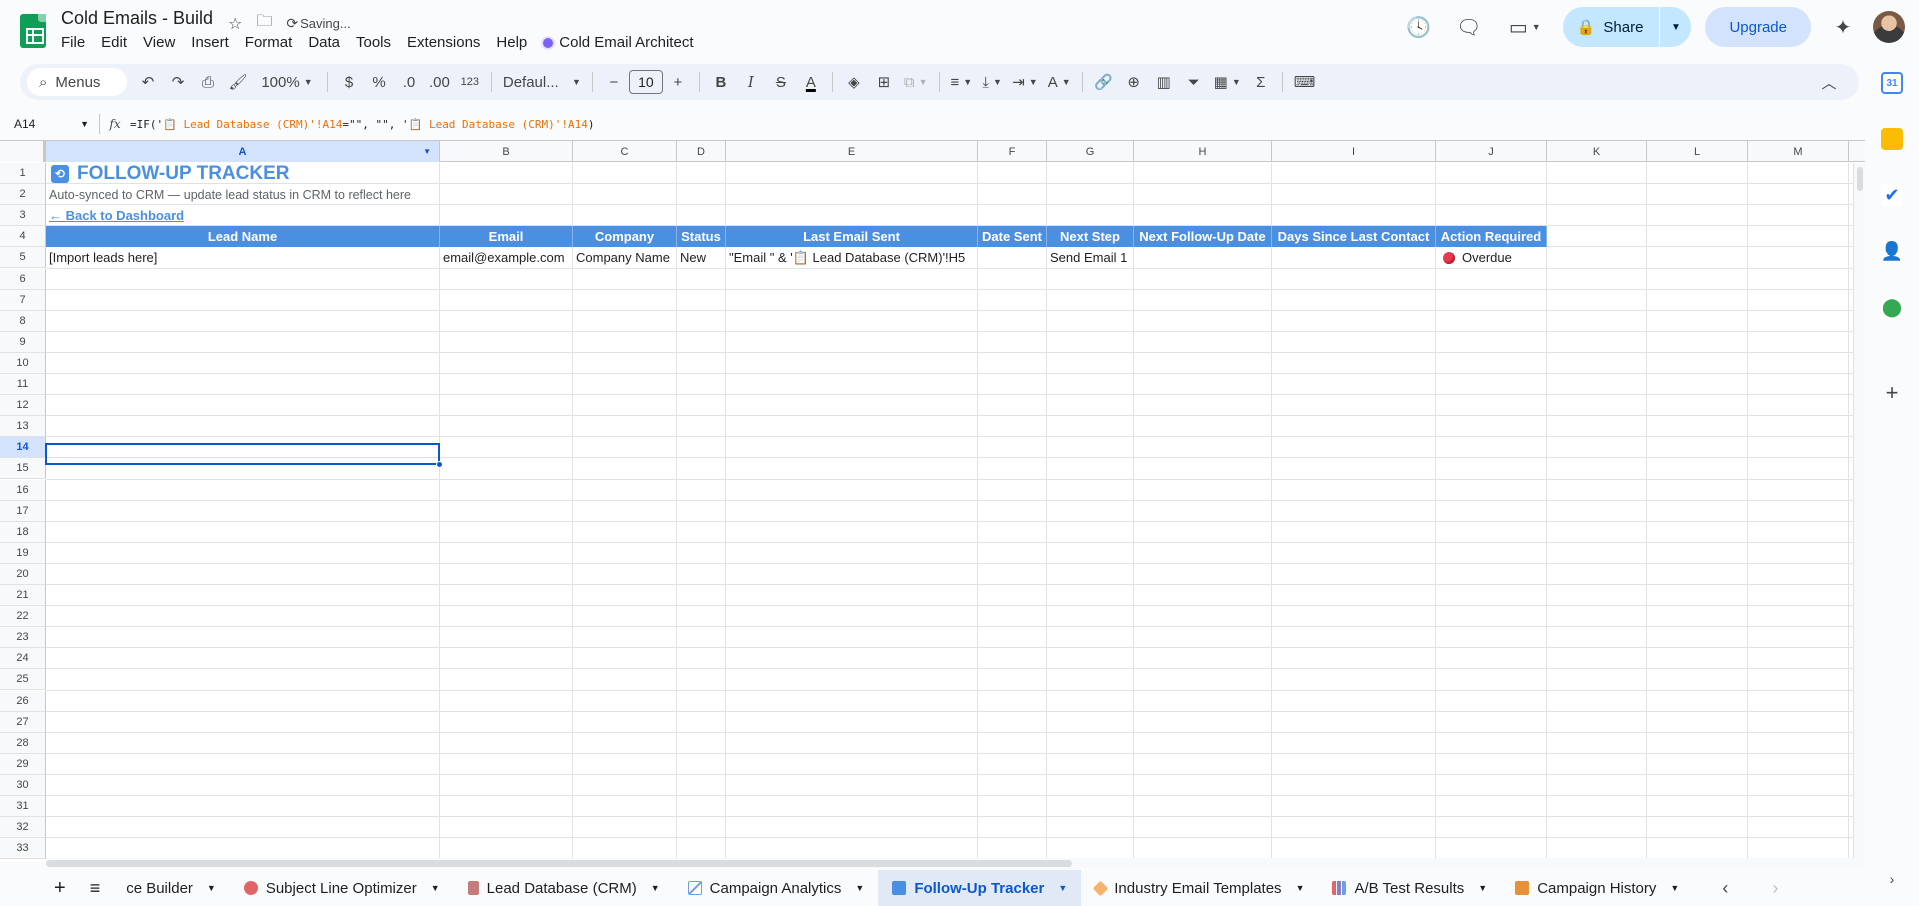 The height and width of the screenshot is (906, 1919). I want to click on merge-cells-icon: ⧉ ▼, so click(916, 82).